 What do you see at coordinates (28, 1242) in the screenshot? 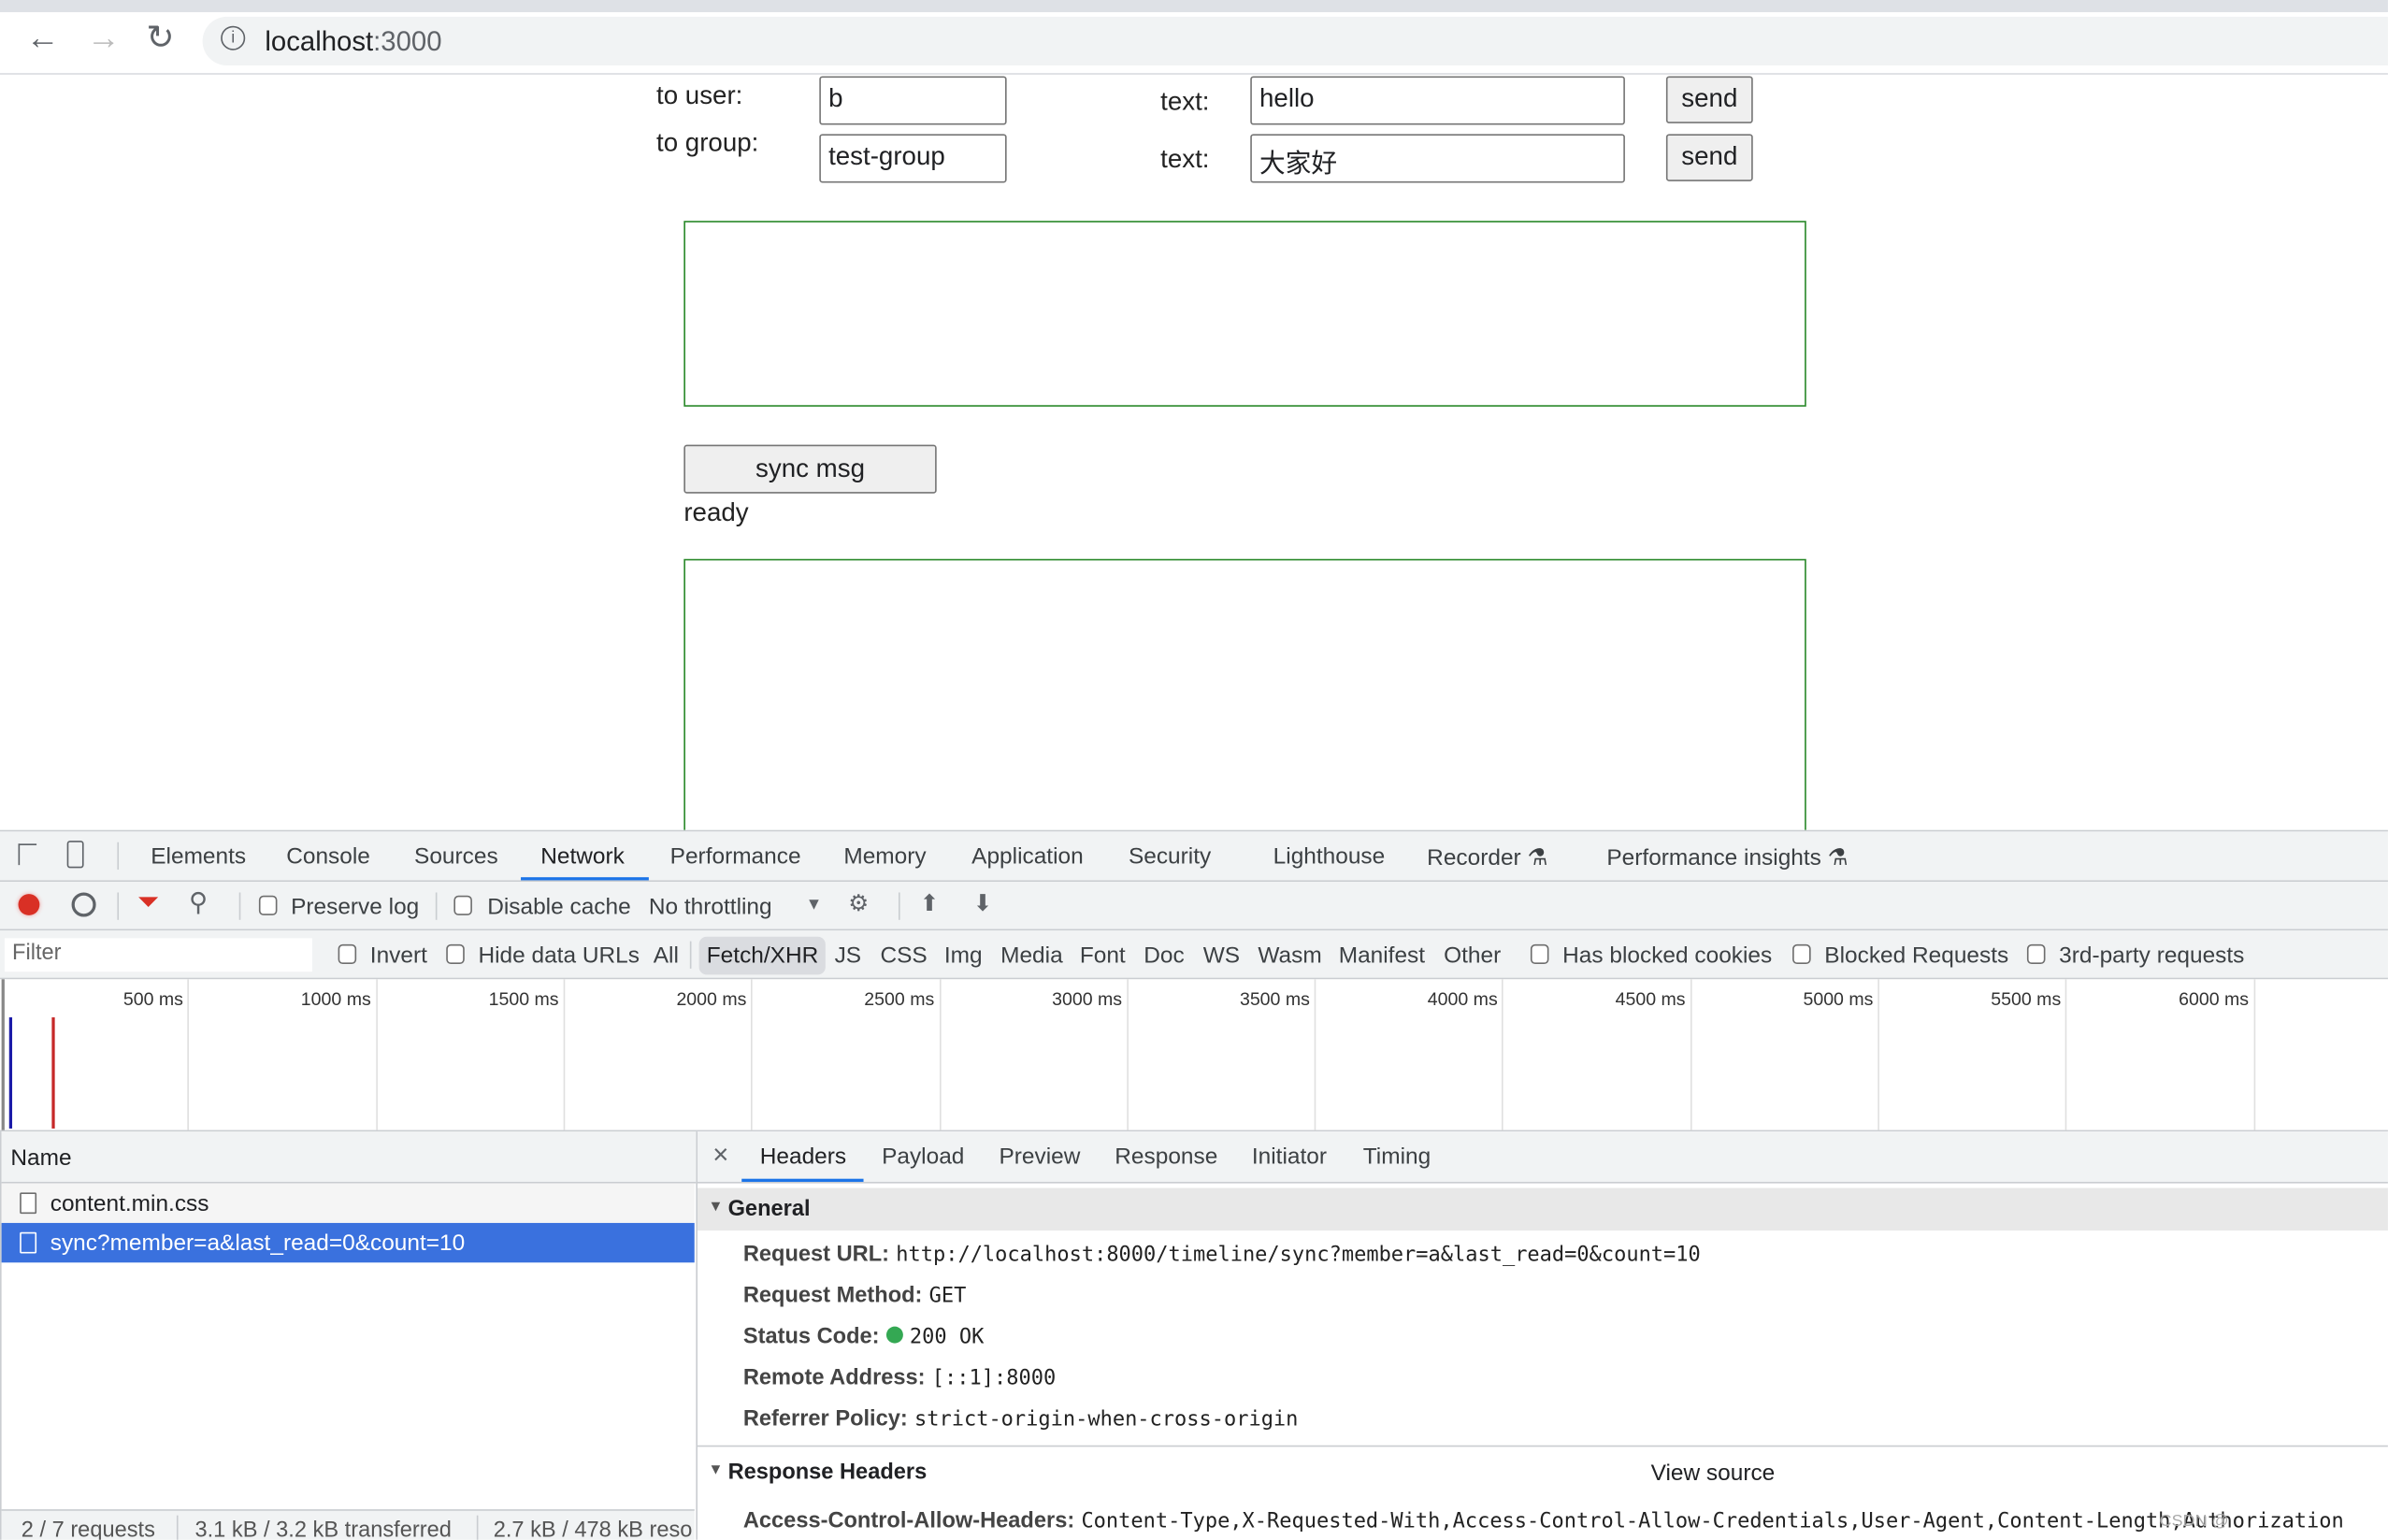
I see `document-icon` at bounding box center [28, 1242].